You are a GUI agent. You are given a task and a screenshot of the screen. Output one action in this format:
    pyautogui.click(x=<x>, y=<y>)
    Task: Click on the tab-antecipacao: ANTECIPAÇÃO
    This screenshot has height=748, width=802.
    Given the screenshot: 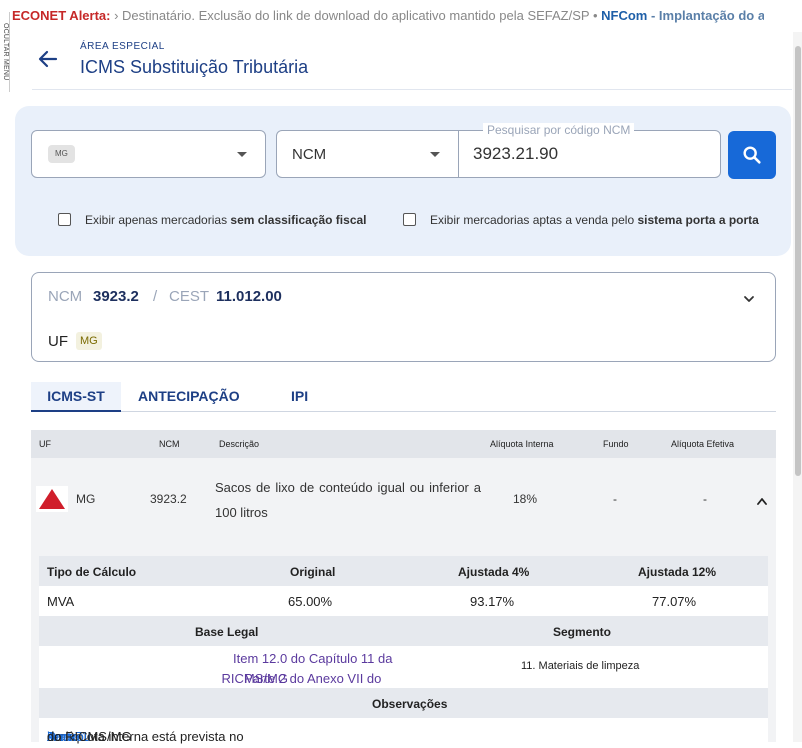 What is the action you would take?
    pyautogui.click(x=189, y=397)
    